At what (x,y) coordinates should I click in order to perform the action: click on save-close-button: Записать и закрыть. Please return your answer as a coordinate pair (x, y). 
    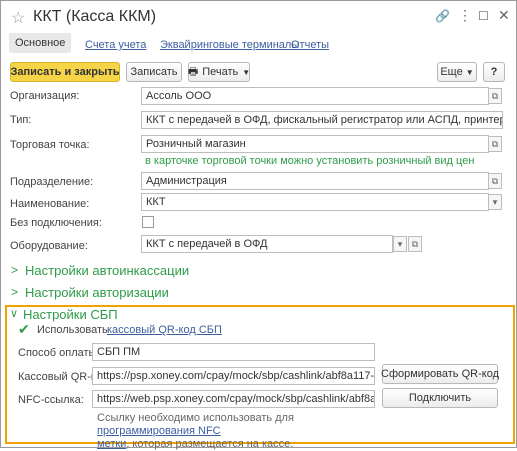
    Looking at the image, I should click on (65, 72).